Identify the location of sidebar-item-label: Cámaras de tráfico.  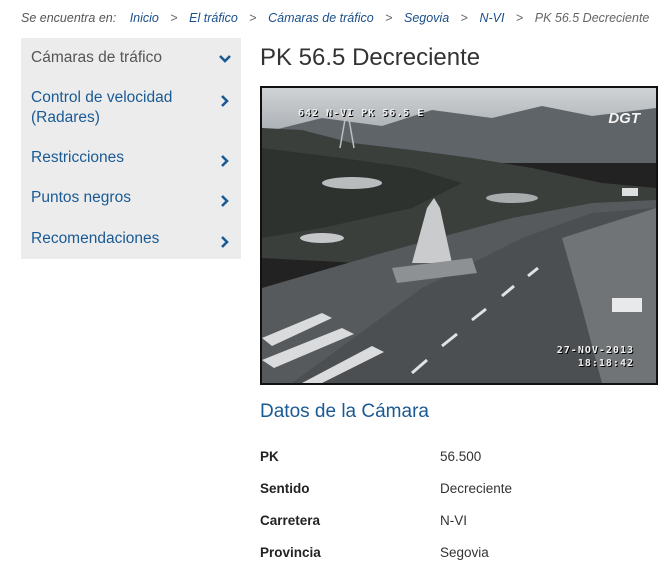
(96, 57).